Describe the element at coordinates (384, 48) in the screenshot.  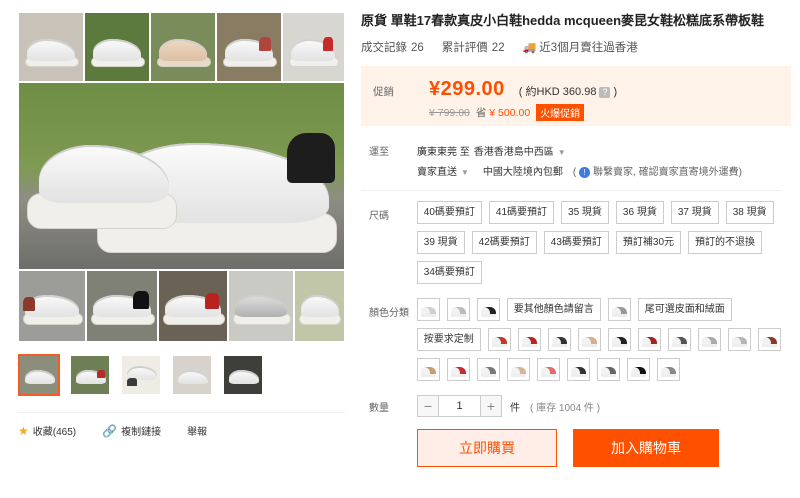
I see `stat-label: 成交記錄` at that location.